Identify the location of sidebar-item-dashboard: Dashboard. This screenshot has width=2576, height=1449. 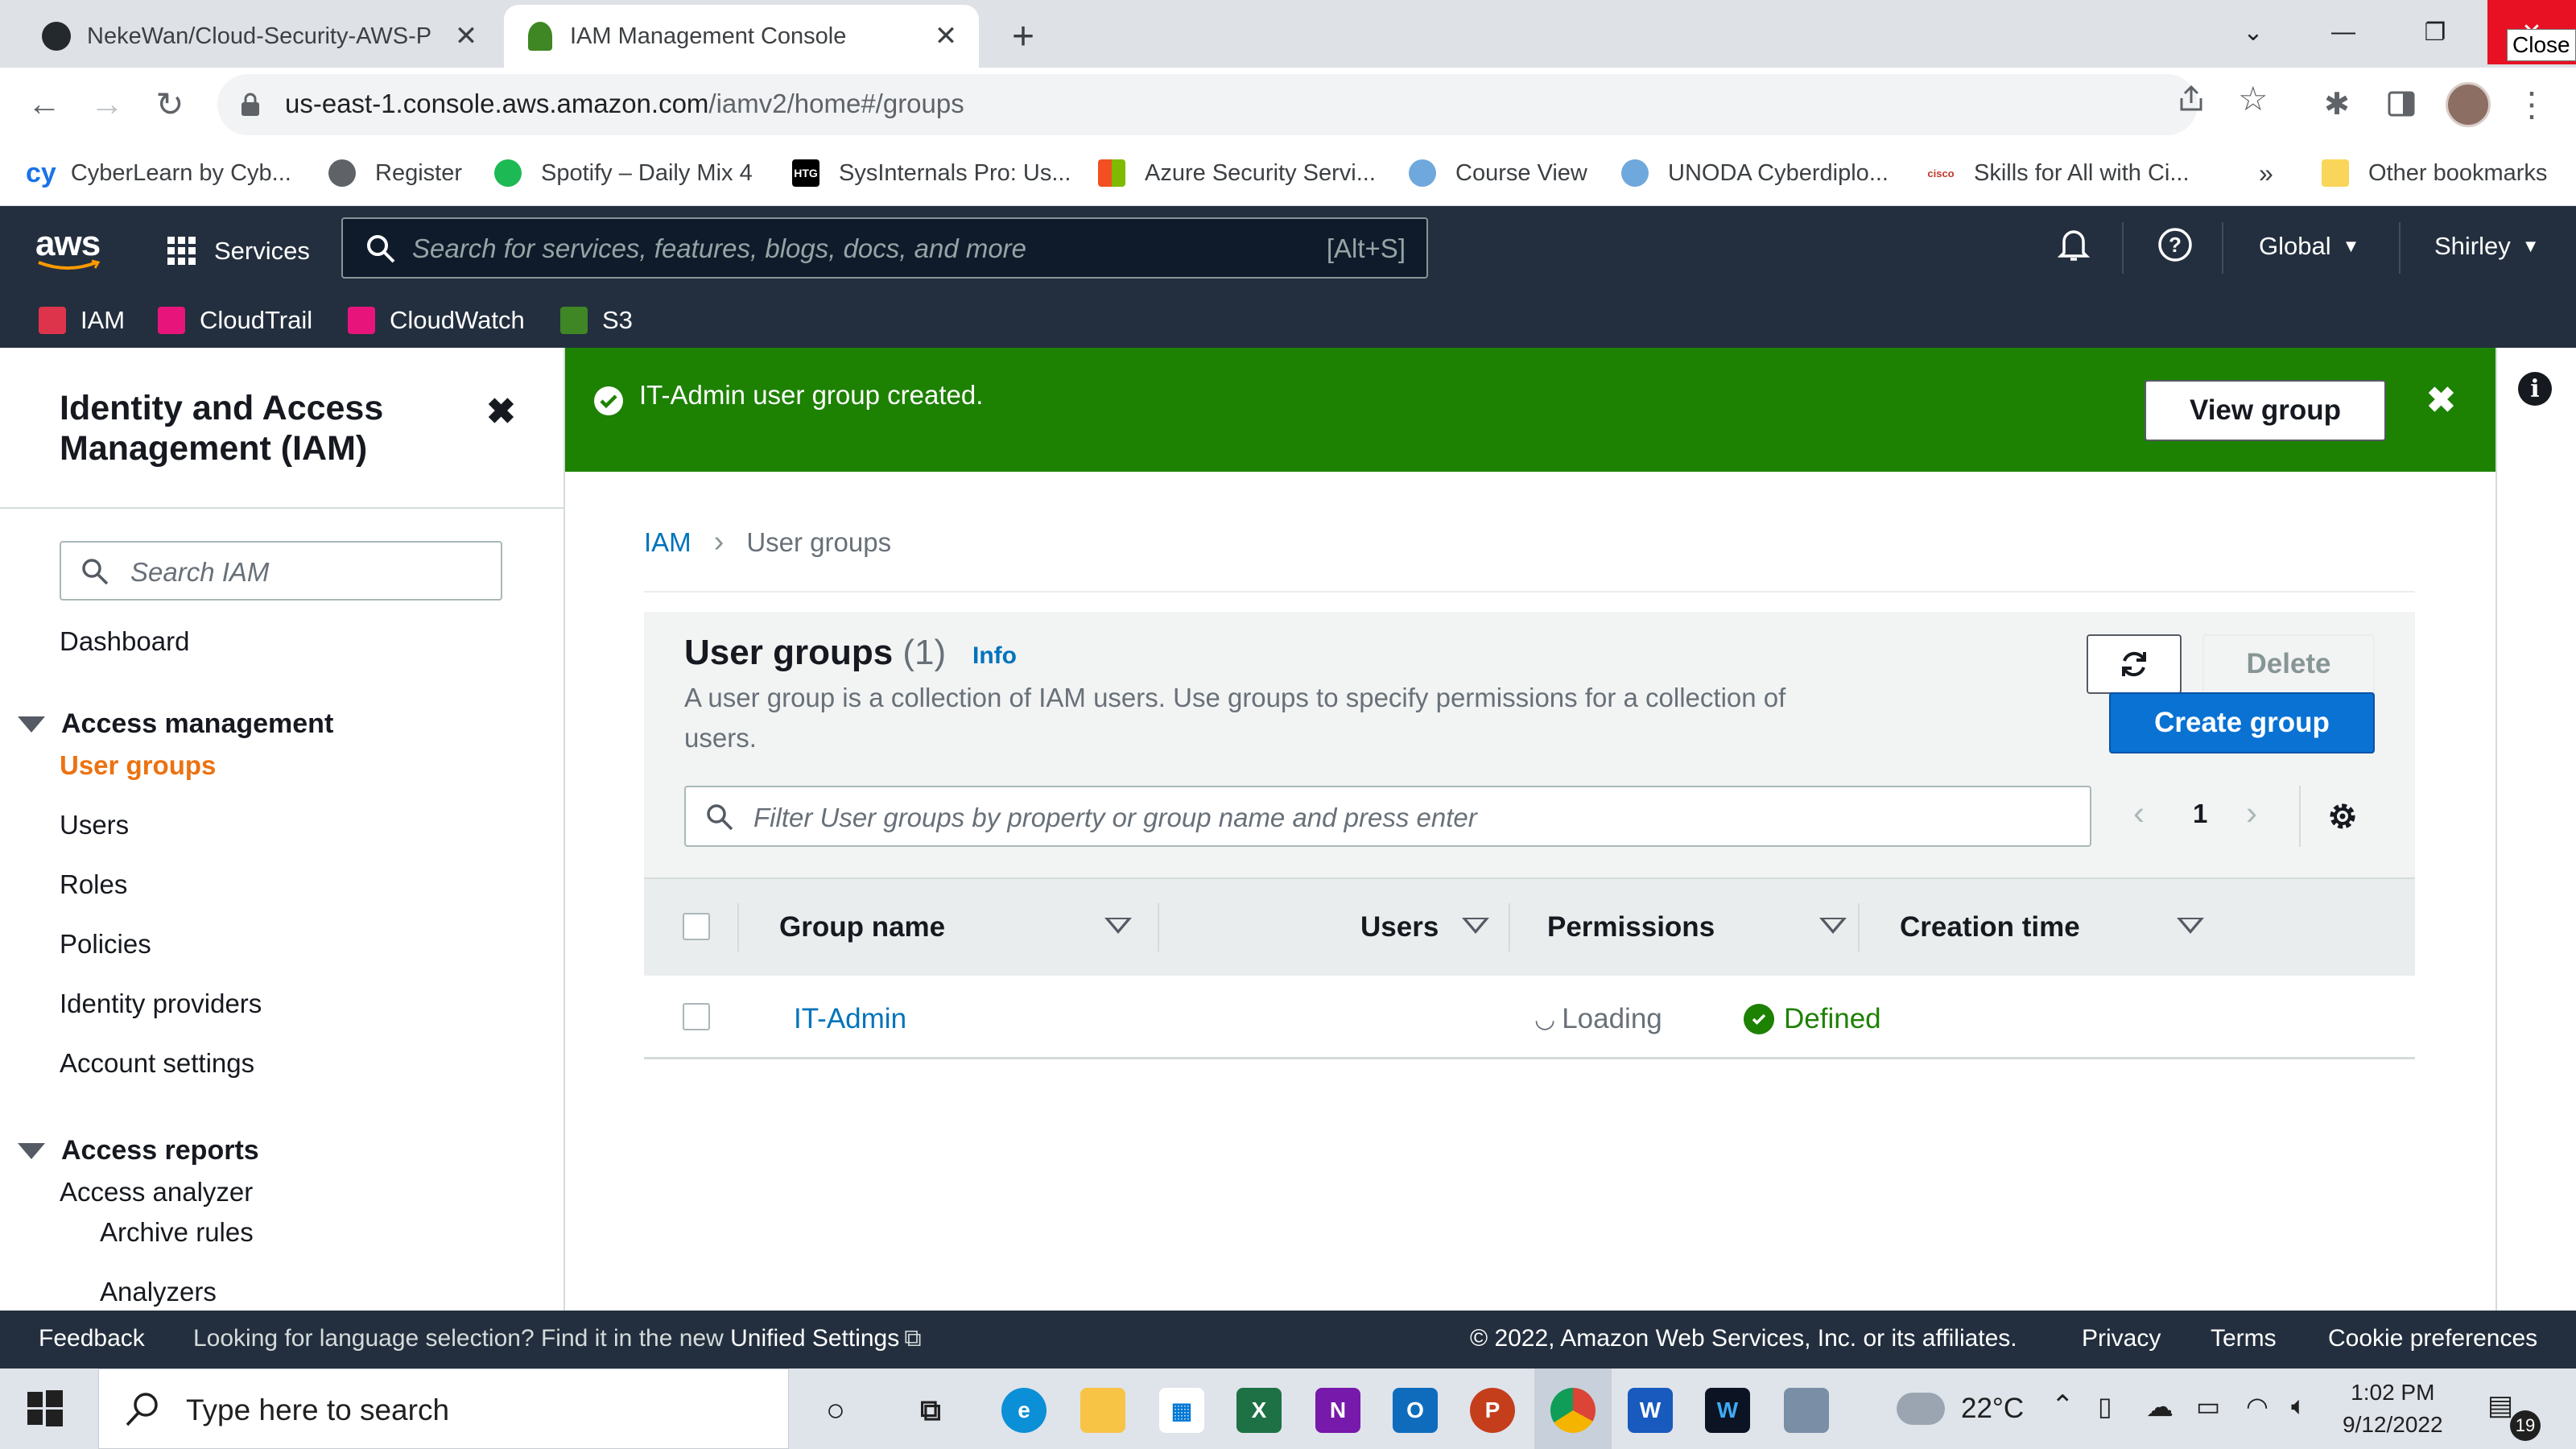
(124, 641).